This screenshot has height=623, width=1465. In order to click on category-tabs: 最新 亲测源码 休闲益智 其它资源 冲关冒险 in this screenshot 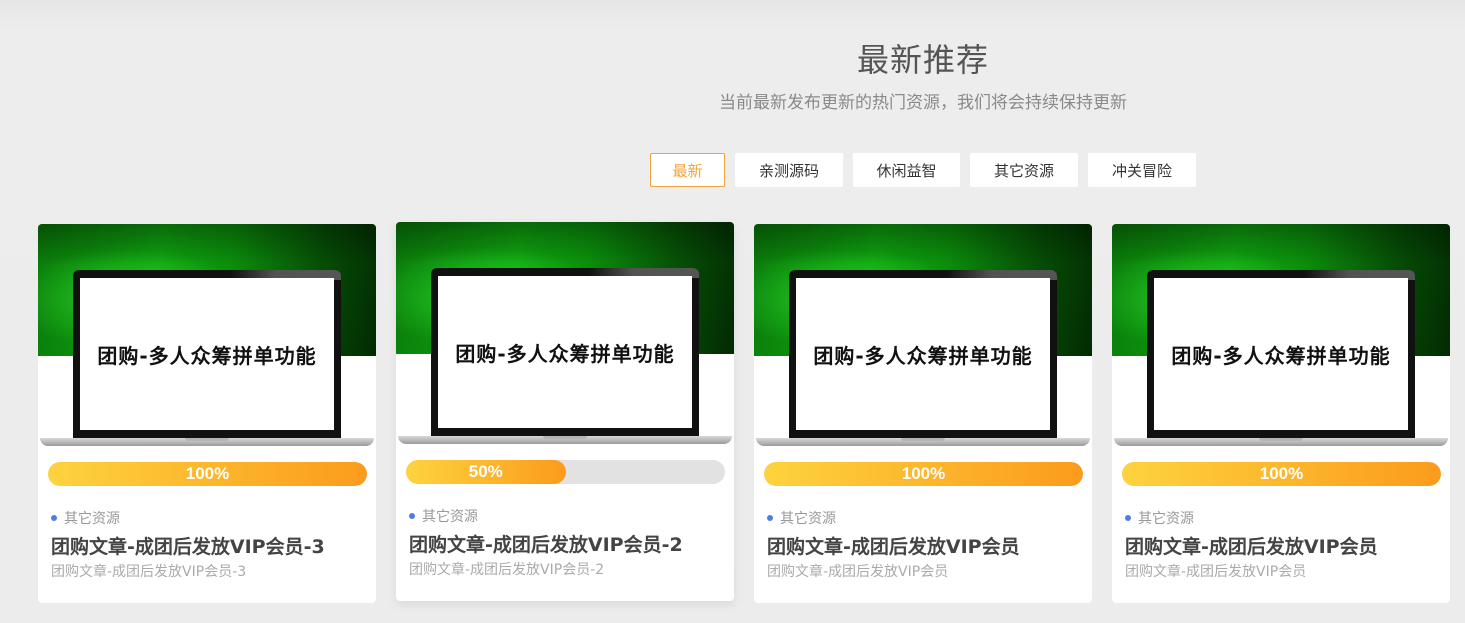, I will do `click(923, 170)`.